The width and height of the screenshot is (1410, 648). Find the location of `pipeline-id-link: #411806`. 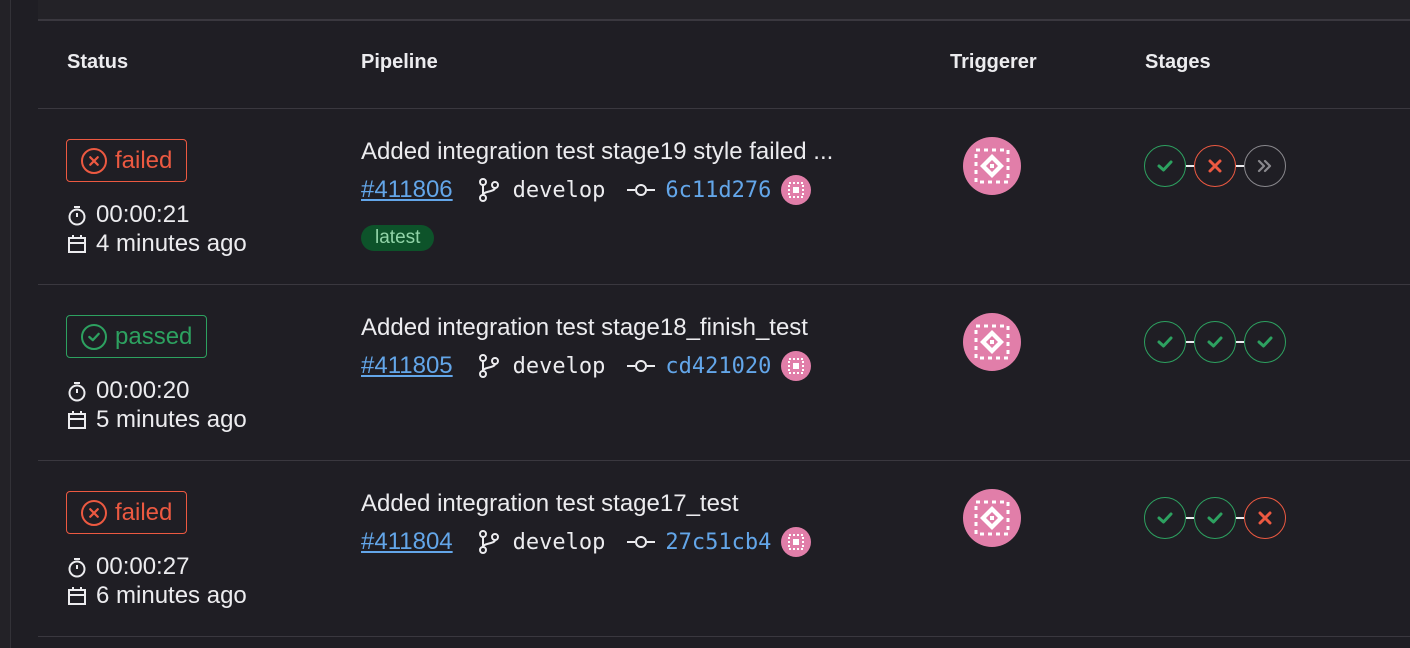

pipeline-id-link: #411806 is located at coordinates (407, 190).